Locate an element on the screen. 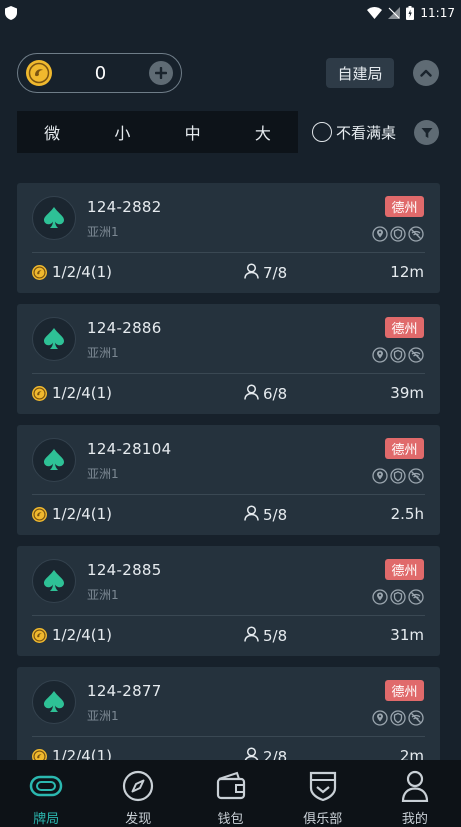  players-value: 2/8 is located at coordinates (275, 754).